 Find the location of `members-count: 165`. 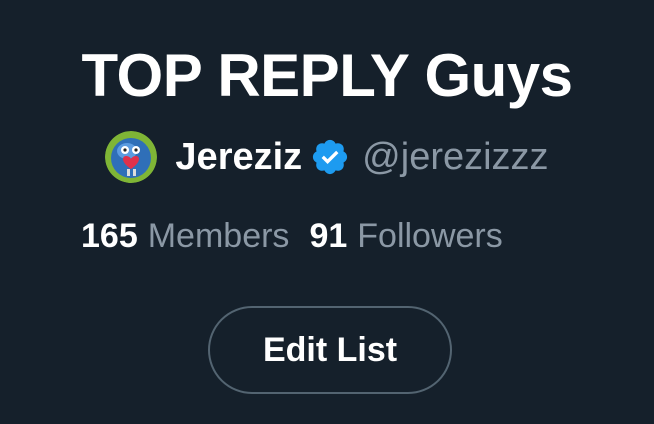

members-count: 165 is located at coordinates (109, 235).